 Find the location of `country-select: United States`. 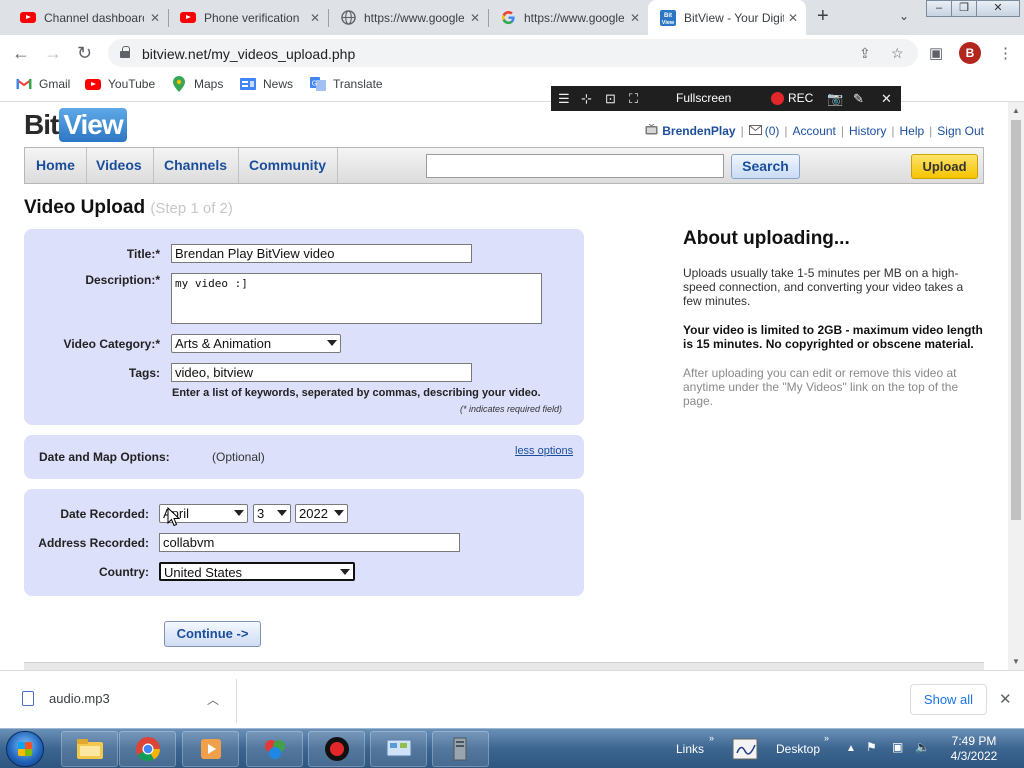

country-select: United States is located at coordinates (257, 571).